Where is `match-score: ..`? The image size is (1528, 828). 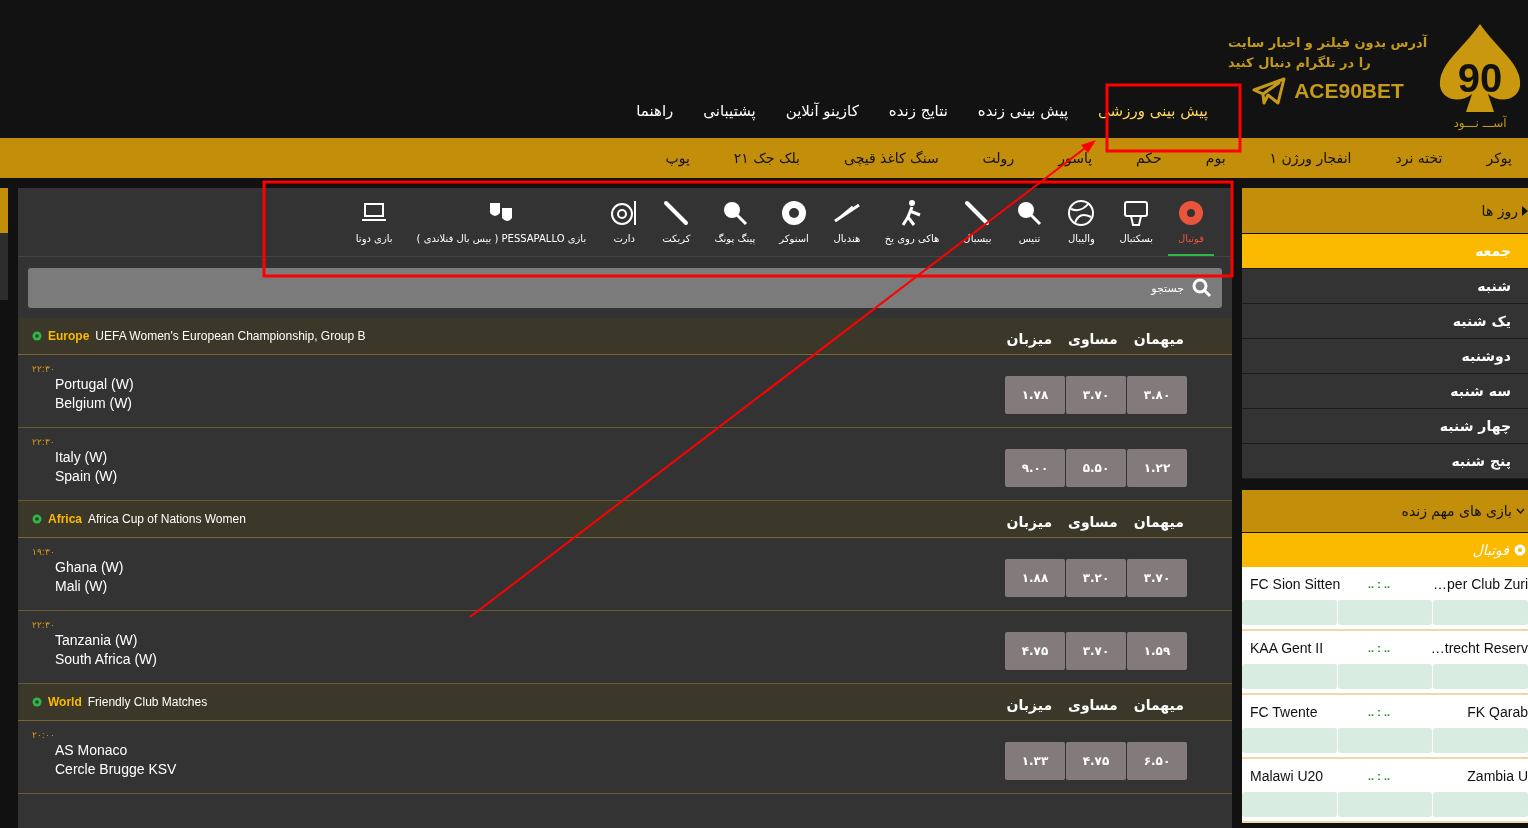
match-score: .. is located at coordinates (1379, 775).